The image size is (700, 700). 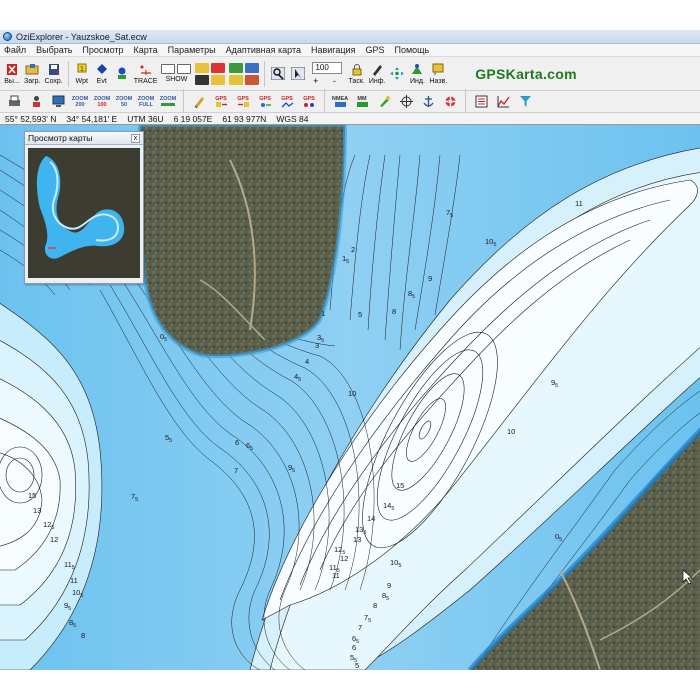 I want to click on event-button: Evt, so click(x=102, y=74).